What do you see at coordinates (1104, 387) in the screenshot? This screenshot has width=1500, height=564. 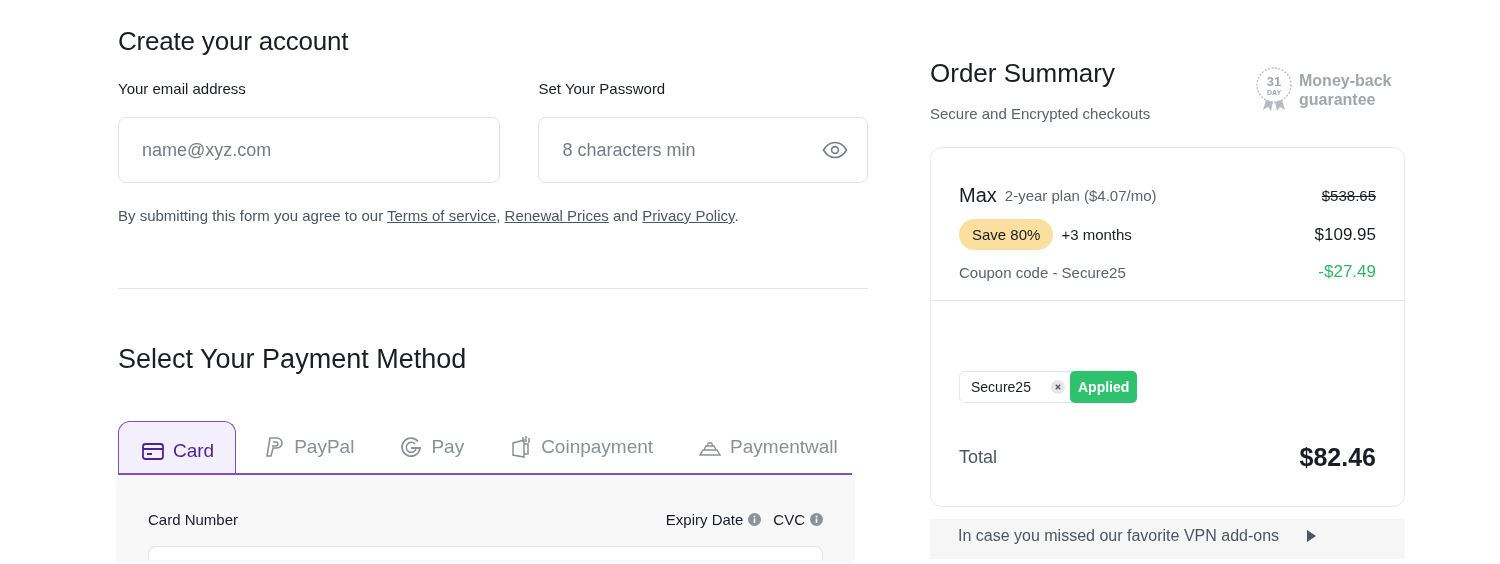 I see `applied-status: Applied` at bounding box center [1104, 387].